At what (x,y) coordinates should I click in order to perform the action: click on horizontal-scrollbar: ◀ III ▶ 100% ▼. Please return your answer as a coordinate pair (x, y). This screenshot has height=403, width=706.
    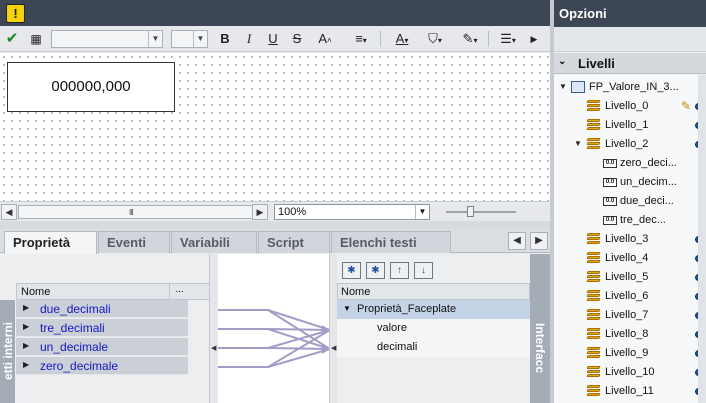
    Looking at the image, I should click on (275, 211).